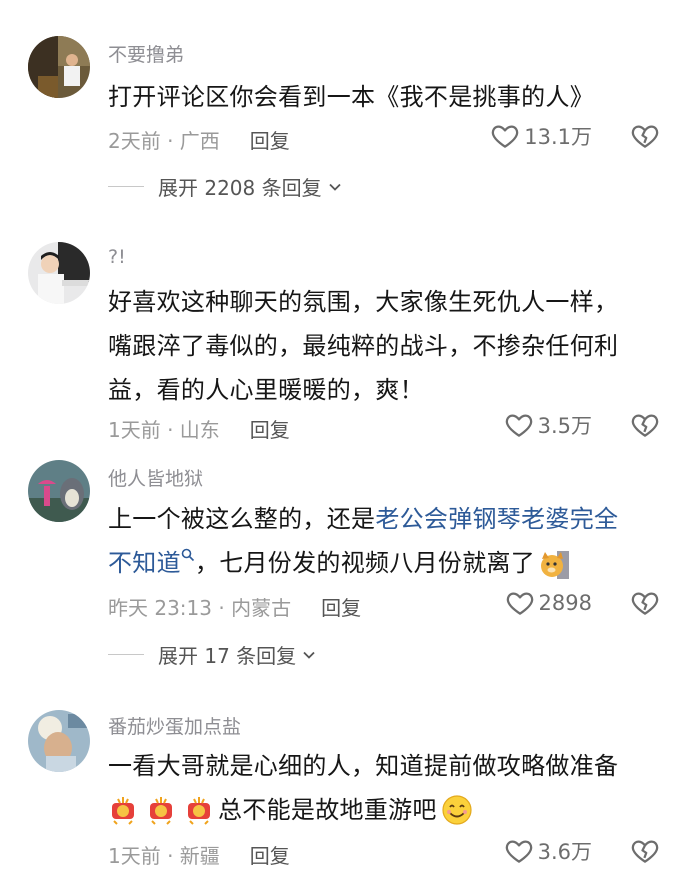 This screenshot has width=690, height=883. I want to click on username: 他人皆地狱, so click(155, 477).